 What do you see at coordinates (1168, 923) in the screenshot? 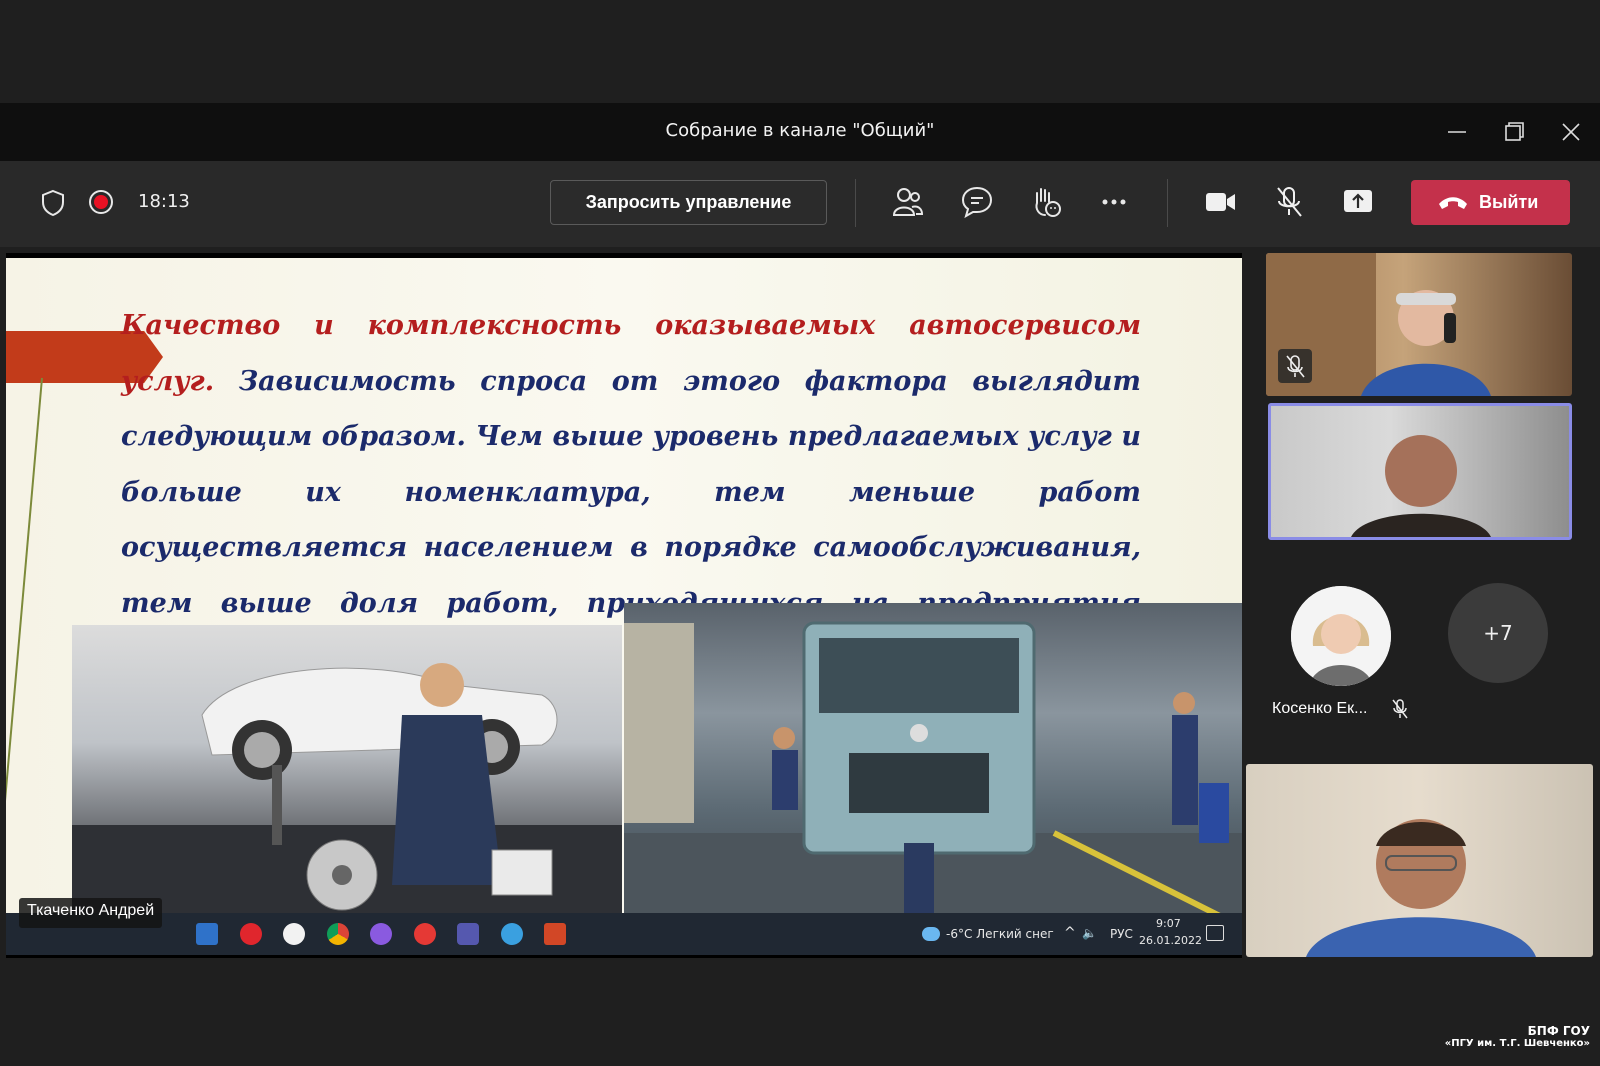
I see `taskbar-time: 9:07` at bounding box center [1168, 923].